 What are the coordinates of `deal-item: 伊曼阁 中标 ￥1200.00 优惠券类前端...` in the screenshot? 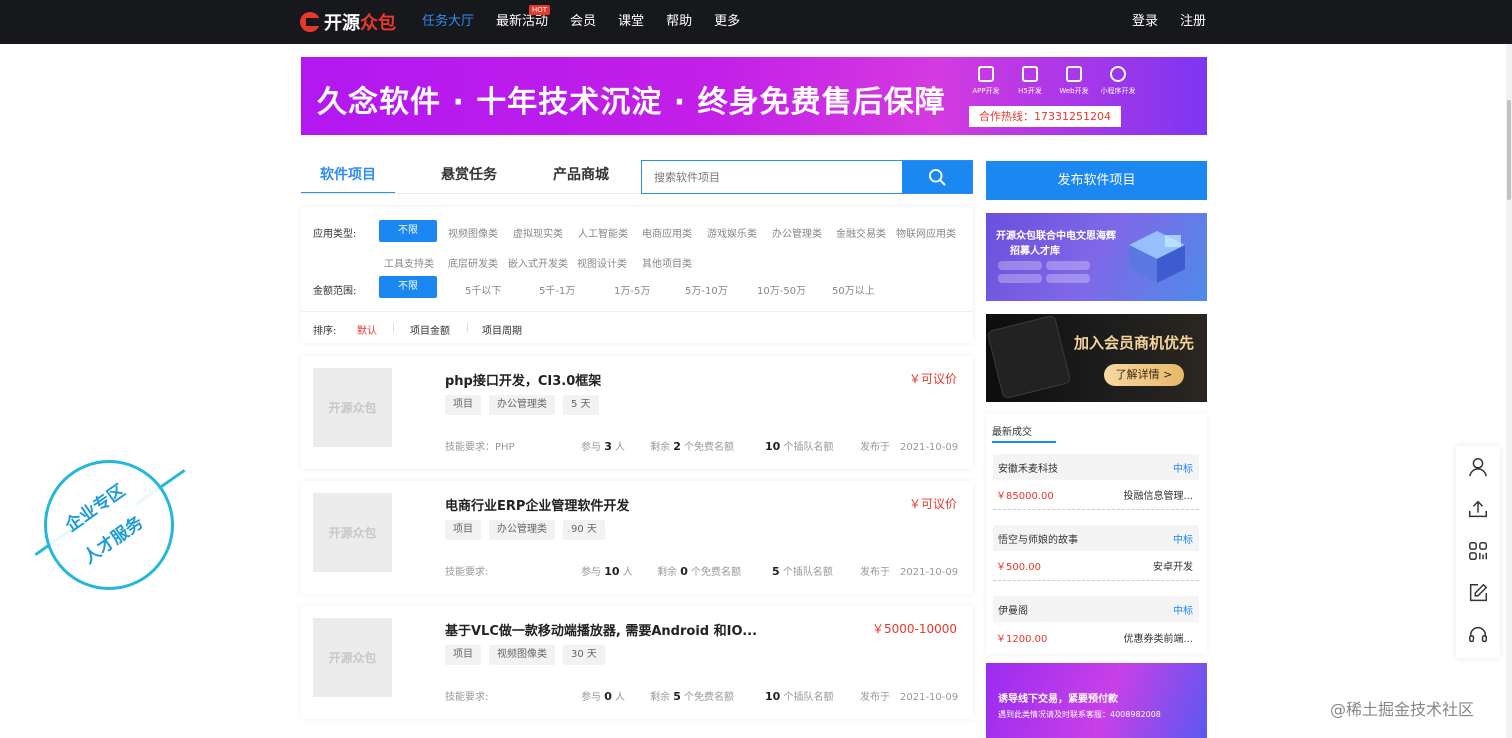 It's located at (1096, 624).